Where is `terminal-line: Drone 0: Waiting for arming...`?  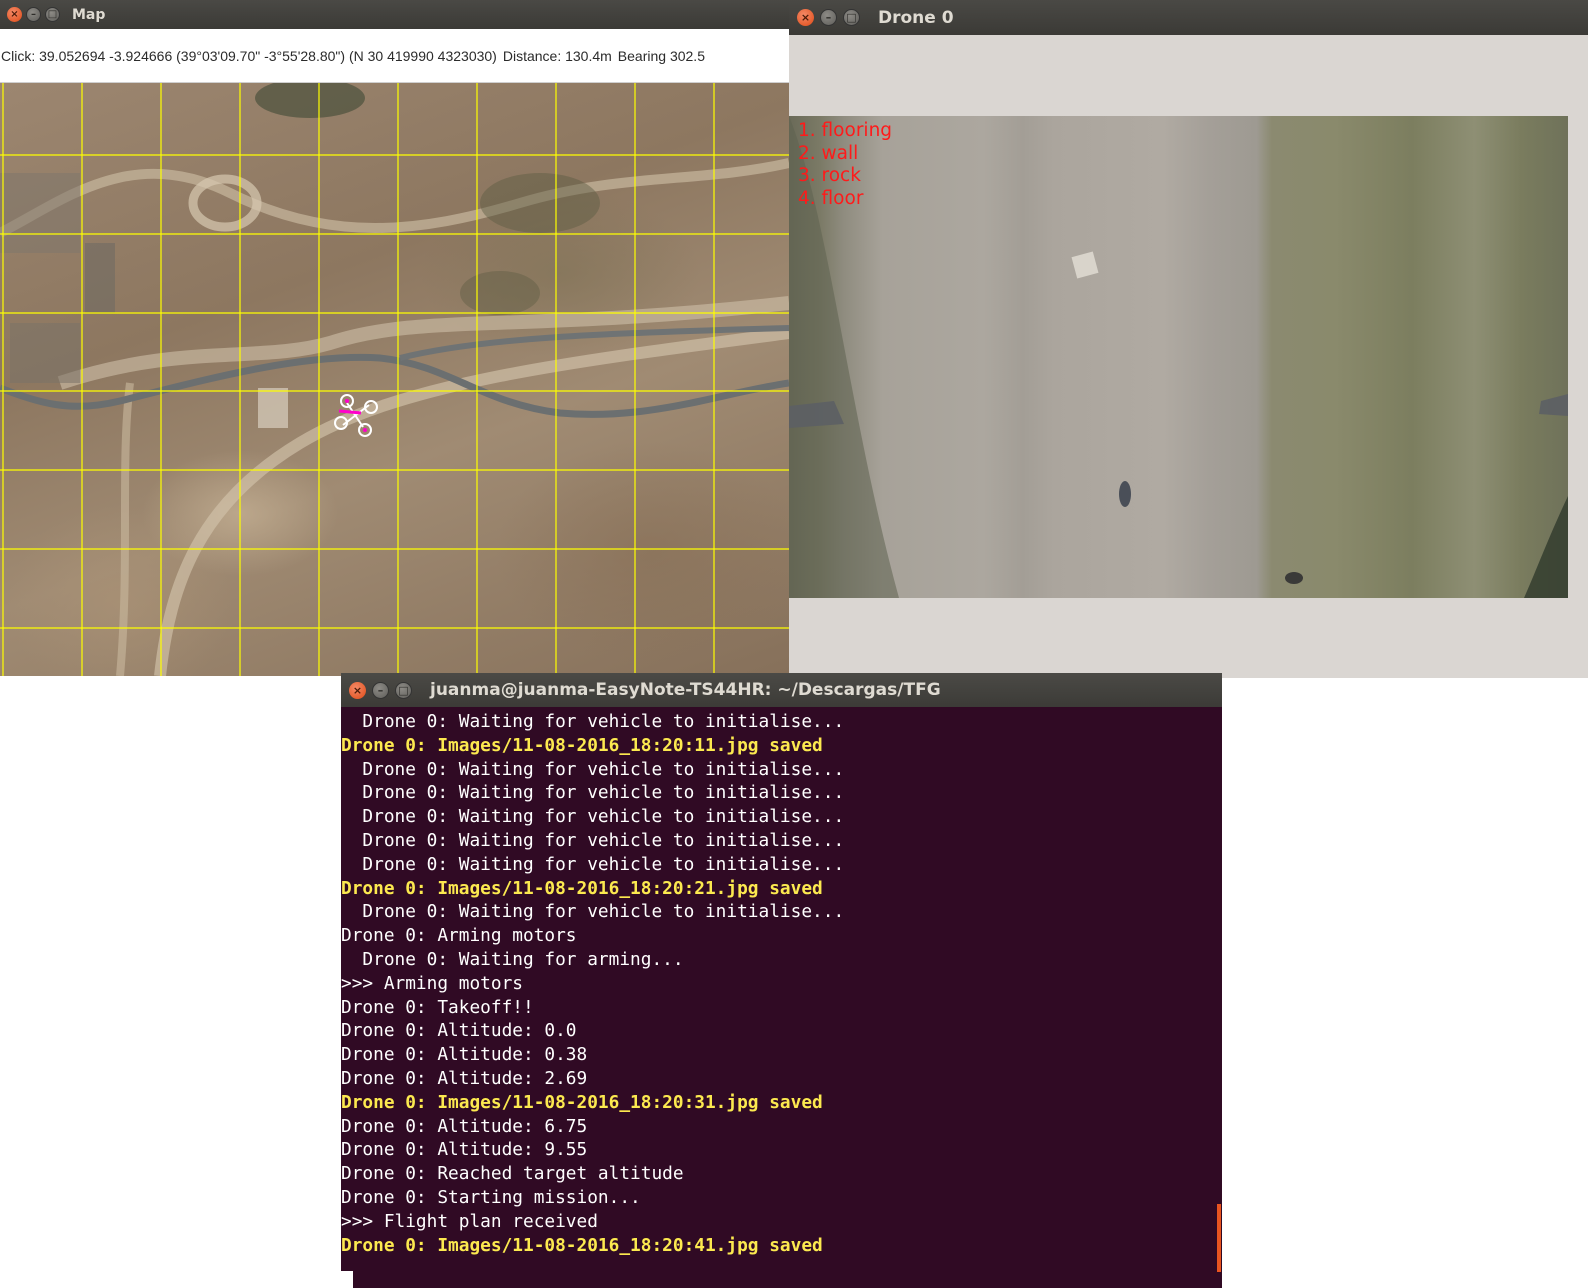 terminal-line: Drone 0: Waiting for arming... is located at coordinates (512, 959).